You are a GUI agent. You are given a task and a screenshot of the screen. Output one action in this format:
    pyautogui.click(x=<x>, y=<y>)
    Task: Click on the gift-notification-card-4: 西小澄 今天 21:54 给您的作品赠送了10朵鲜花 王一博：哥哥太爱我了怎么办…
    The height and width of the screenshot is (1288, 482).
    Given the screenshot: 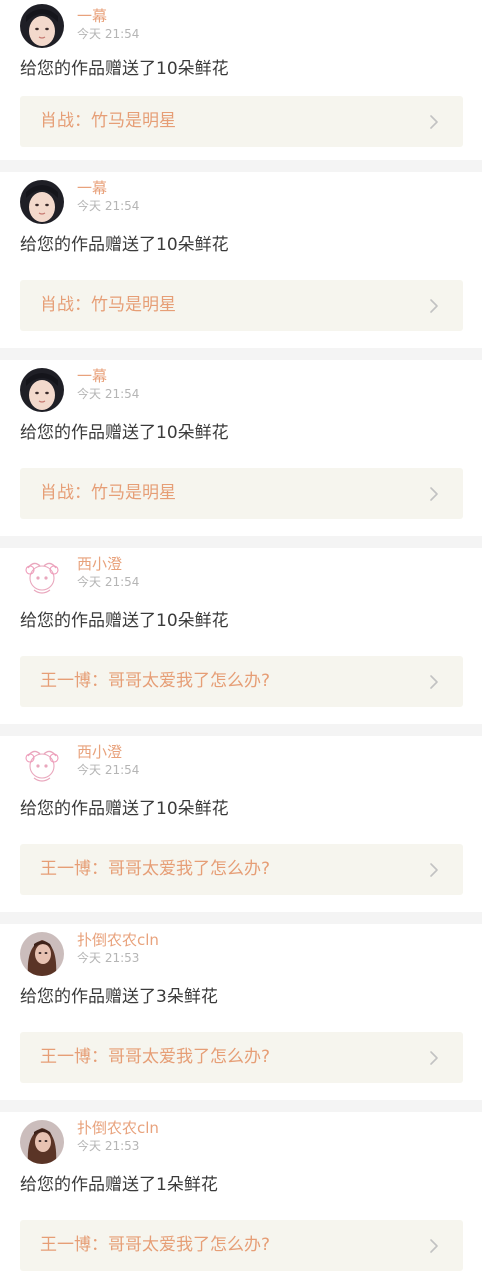 What is the action you would take?
    pyautogui.click(x=241, y=636)
    